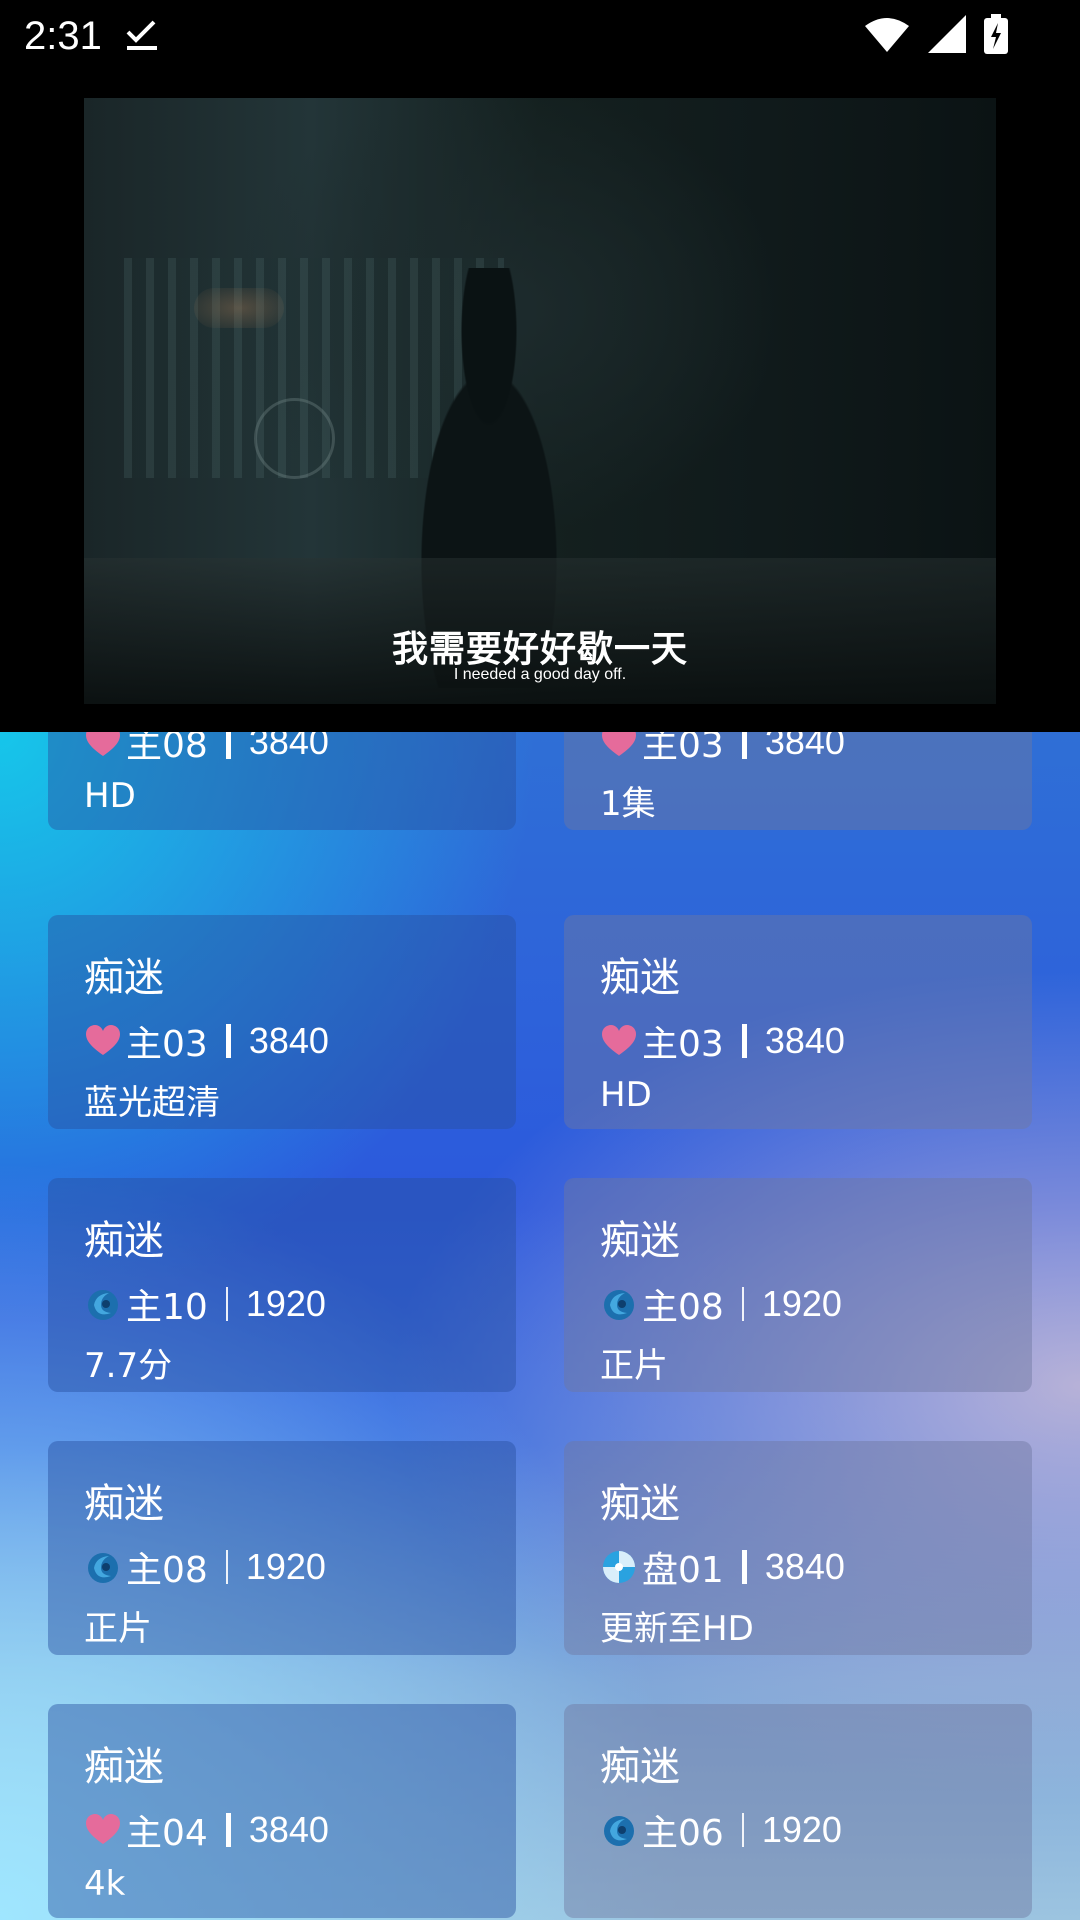 The width and height of the screenshot is (1080, 1920). Describe the element at coordinates (540, 36) in the screenshot. I see `status-bar: 2:31` at that location.